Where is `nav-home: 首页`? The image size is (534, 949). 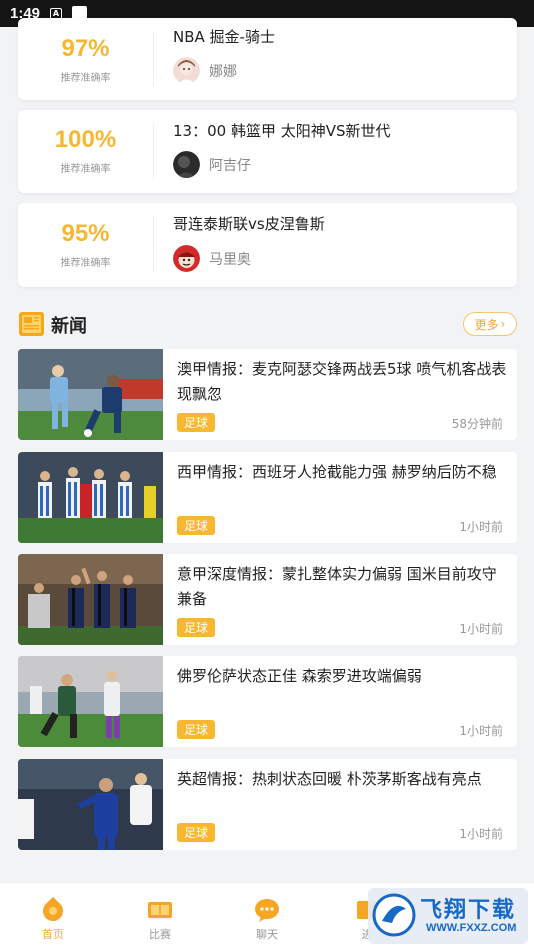 nav-home: 首页 is located at coordinates (53, 916).